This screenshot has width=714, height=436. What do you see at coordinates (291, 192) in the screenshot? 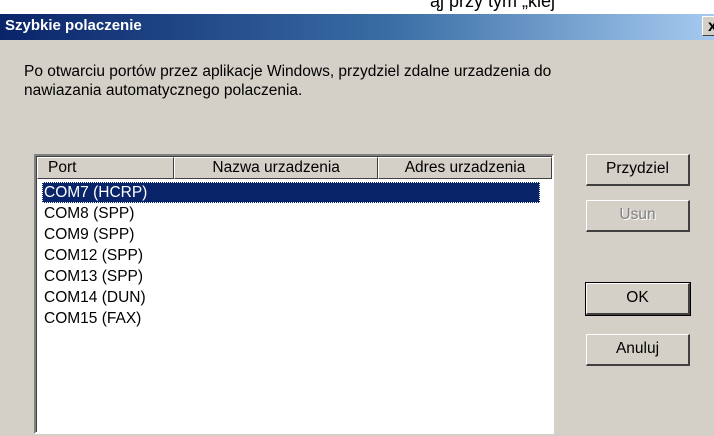
I see `list-item-selected: COM7 (HCRP)` at bounding box center [291, 192].